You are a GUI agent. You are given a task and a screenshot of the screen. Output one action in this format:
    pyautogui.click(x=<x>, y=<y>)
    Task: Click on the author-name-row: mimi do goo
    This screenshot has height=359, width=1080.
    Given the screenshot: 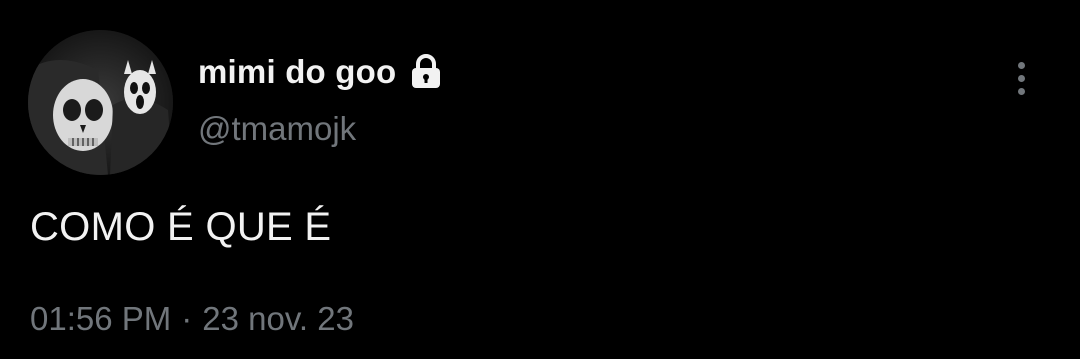 What is the action you would take?
    pyautogui.click(x=322, y=72)
    